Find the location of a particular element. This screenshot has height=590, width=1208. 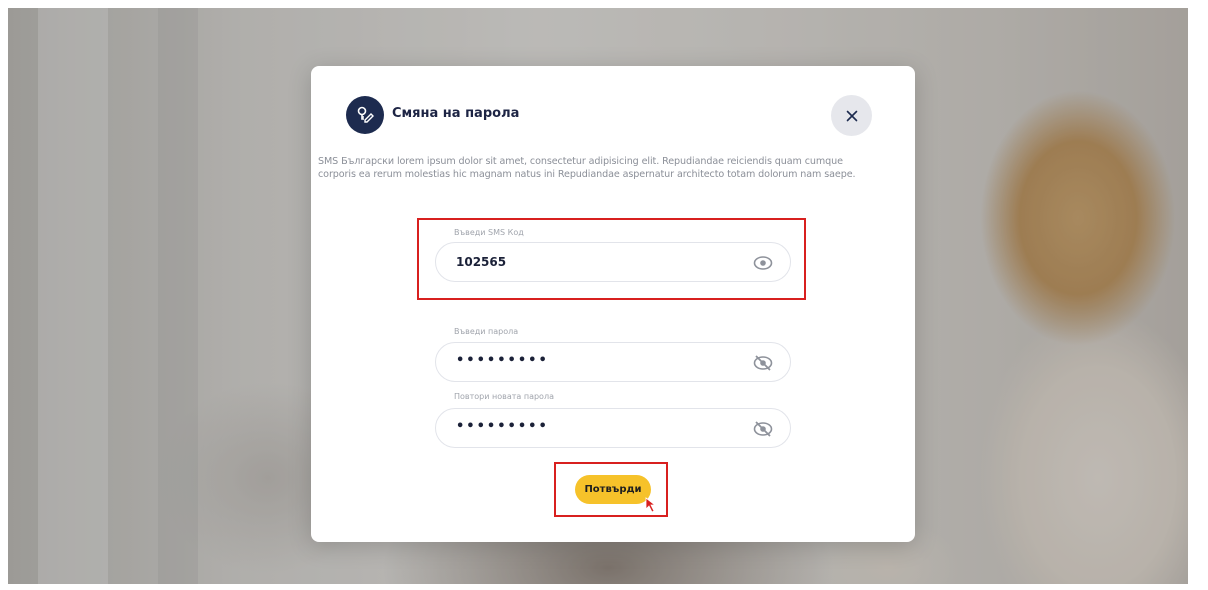

password-value: ••••••••• is located at coordinates (502, 360).